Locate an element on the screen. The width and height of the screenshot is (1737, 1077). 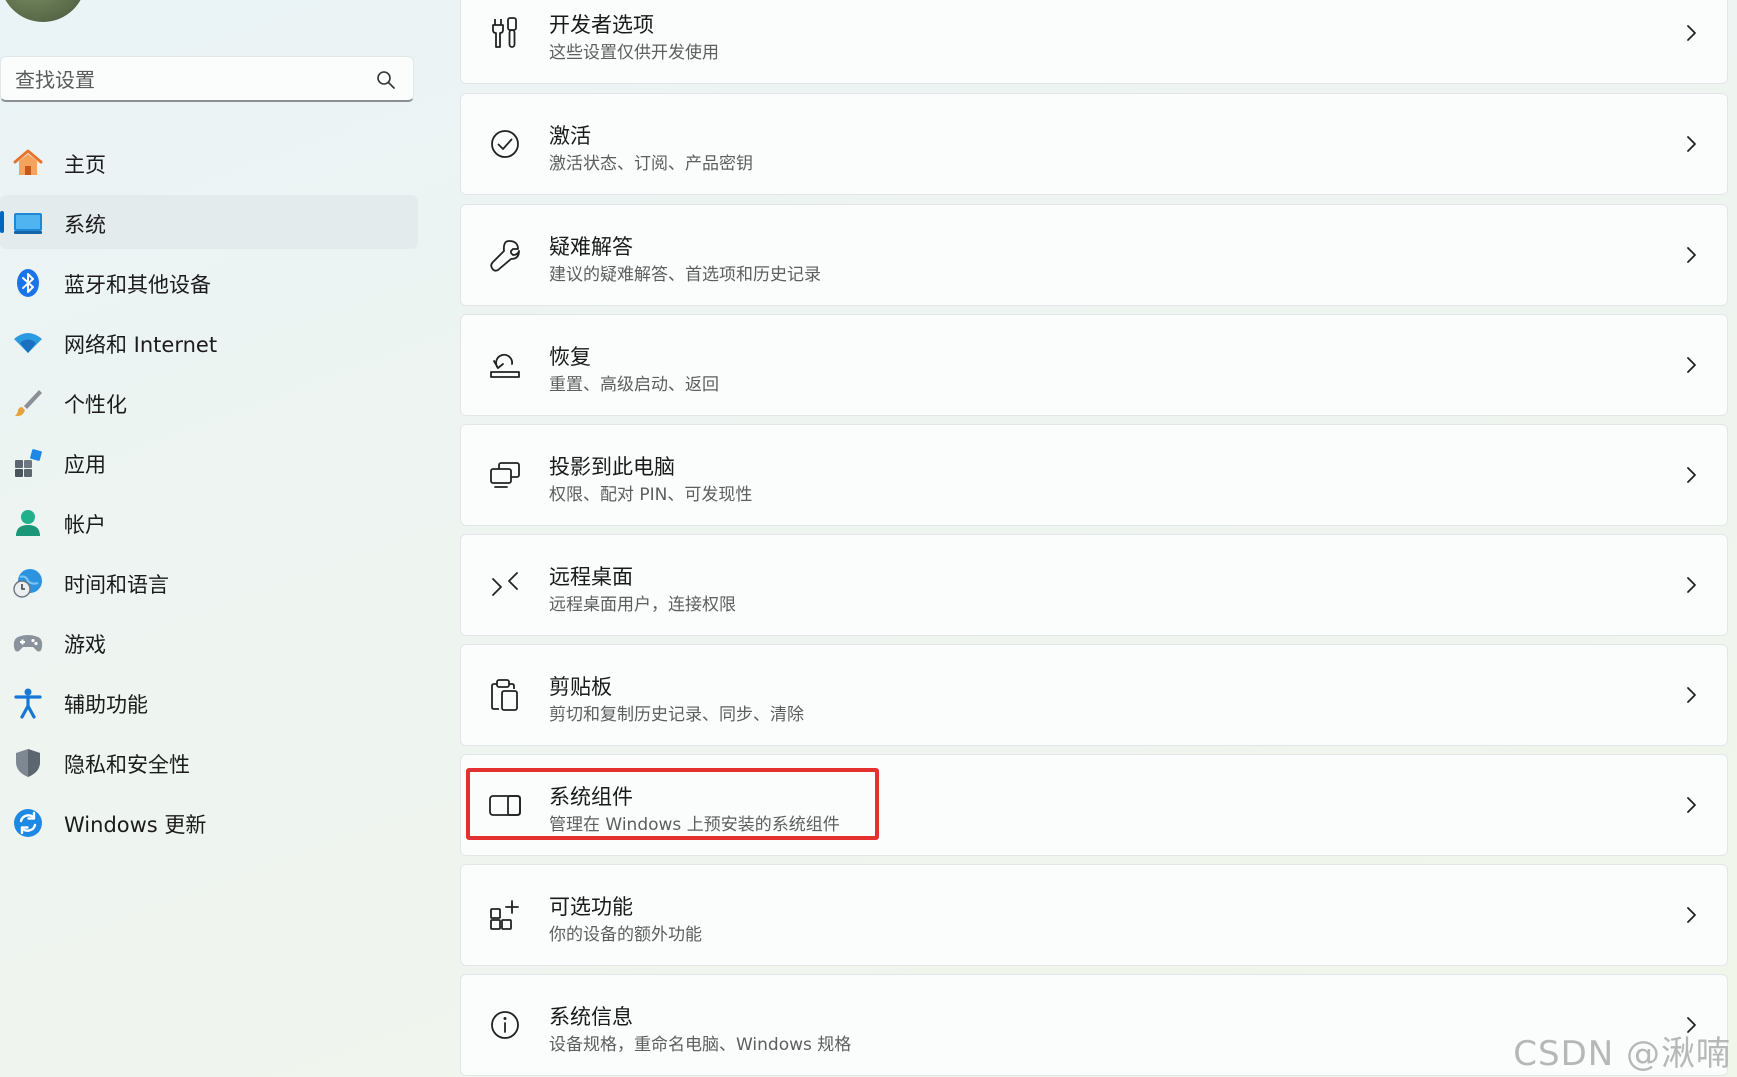
apps-icon is located at coordinates (28, 463).